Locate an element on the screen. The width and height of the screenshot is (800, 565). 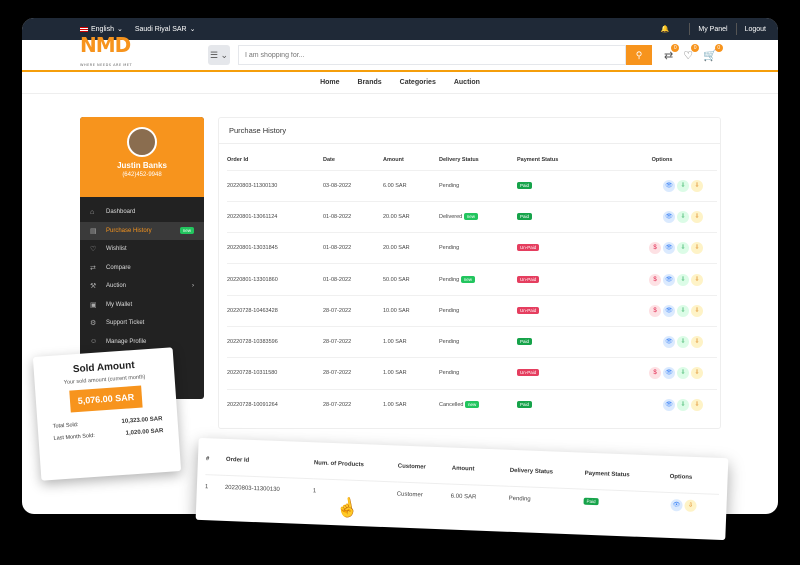
sidebar-item-purchase-history: ▤ Purchase History new is located at coordinates (142, 230).